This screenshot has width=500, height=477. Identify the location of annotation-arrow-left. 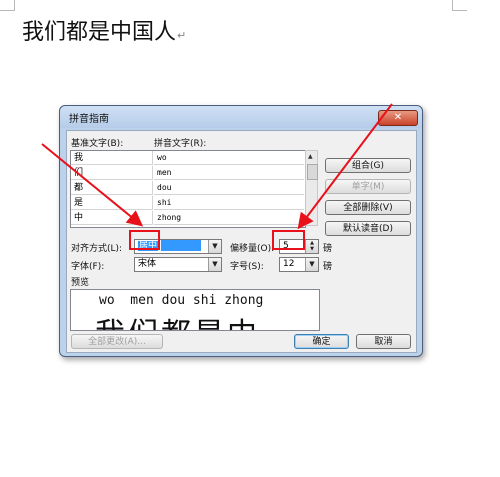
(92, 185).